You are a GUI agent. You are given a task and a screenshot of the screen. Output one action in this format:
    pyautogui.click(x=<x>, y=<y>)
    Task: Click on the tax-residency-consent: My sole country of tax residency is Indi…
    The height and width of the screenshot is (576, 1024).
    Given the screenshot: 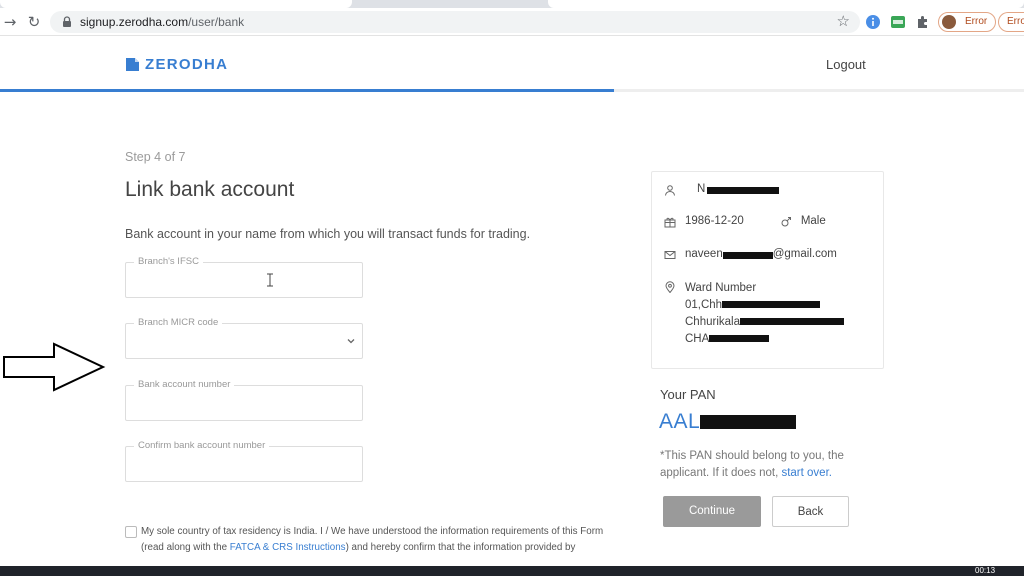 What is the action you would take?
    pyautogui.click(x=370, y=540)
    